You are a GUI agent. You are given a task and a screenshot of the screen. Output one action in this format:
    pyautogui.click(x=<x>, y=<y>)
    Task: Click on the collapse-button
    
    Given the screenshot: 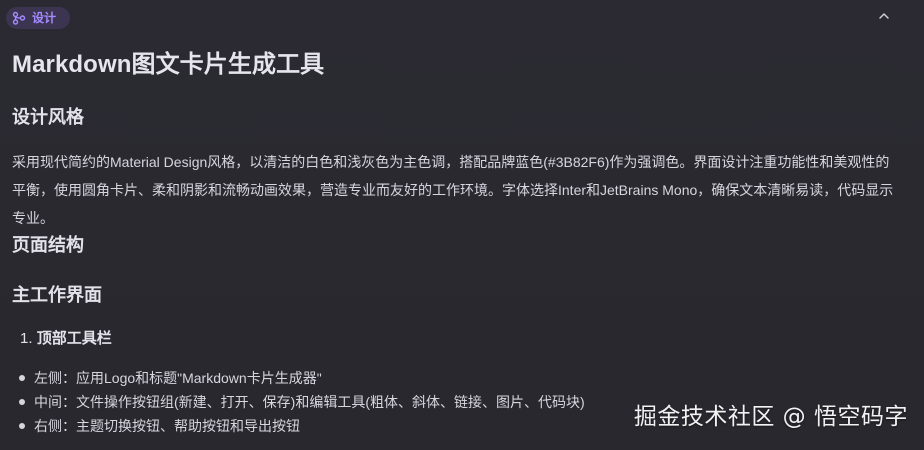 What is the action you would take?
    pyautogui.click(x=884, y=16)
    